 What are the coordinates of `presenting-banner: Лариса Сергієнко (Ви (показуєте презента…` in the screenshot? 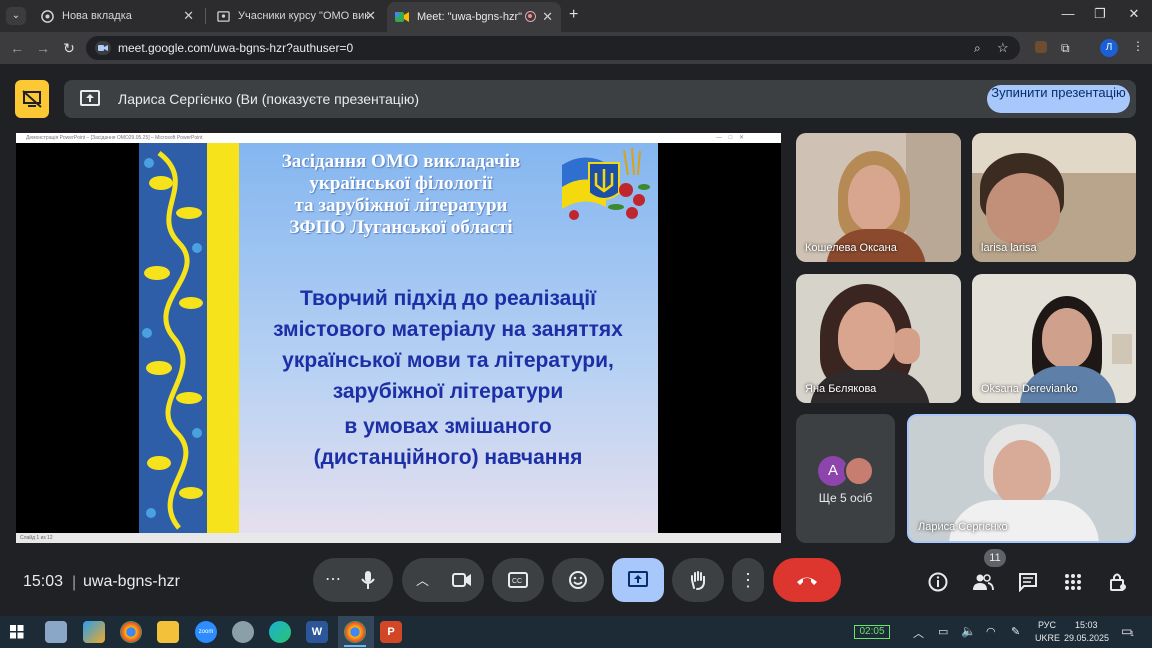 It's located at (600, 99).